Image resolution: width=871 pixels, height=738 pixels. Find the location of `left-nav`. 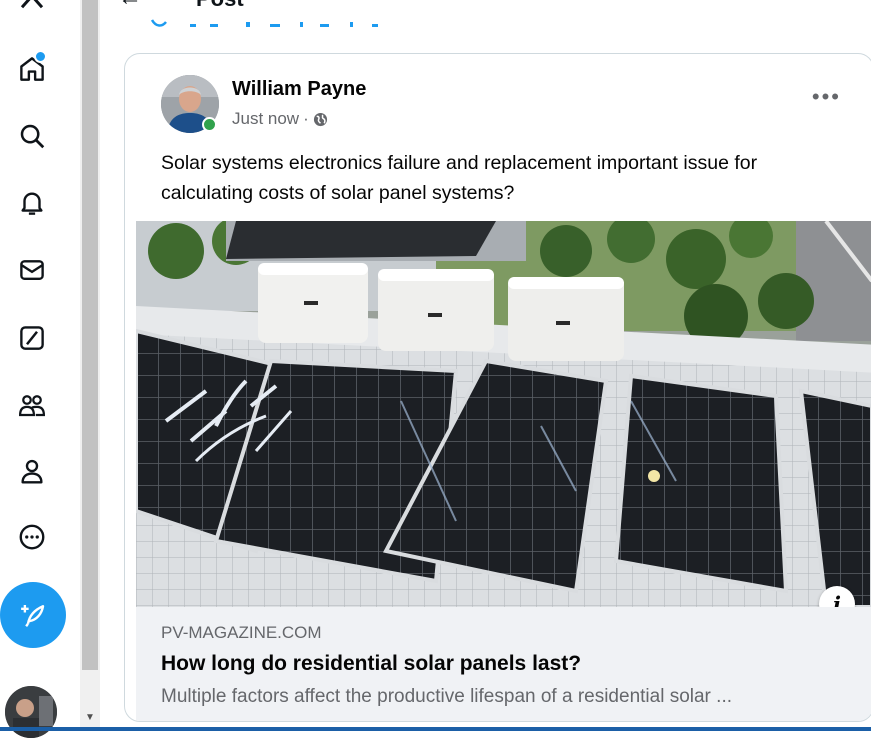

left-nav is located at coordinates (40, 369).